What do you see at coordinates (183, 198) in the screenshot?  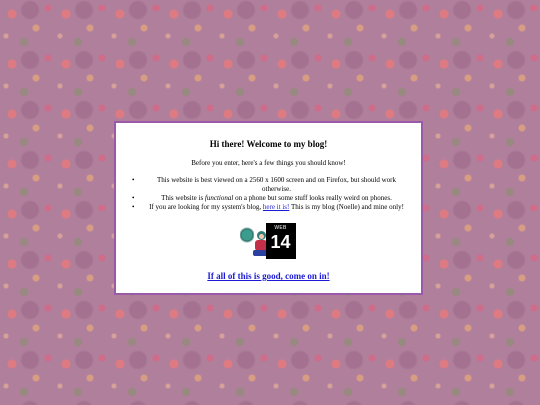 I see `note-text-prefix: This website is` at bounding box center [183, 198].